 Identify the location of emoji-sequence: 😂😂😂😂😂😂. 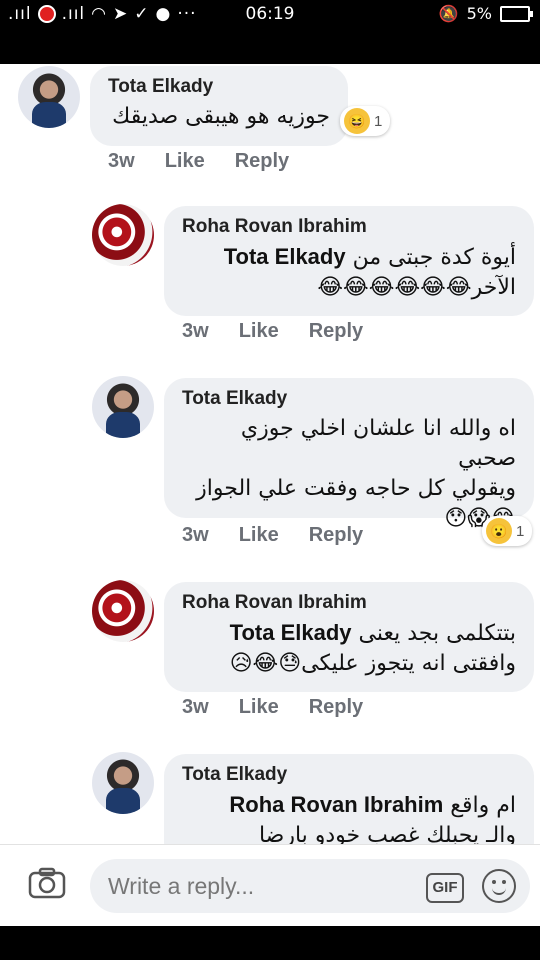
(394, 287).